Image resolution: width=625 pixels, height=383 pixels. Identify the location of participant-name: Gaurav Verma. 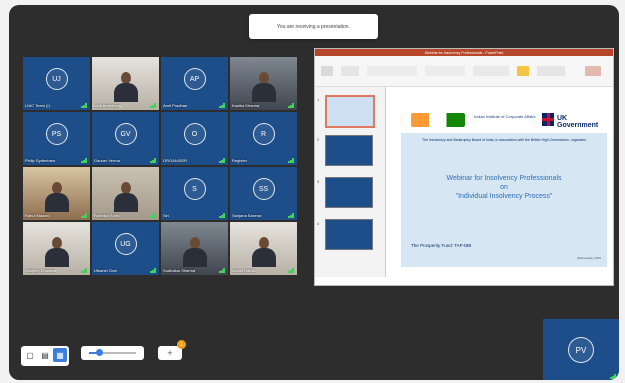
(107, 160).